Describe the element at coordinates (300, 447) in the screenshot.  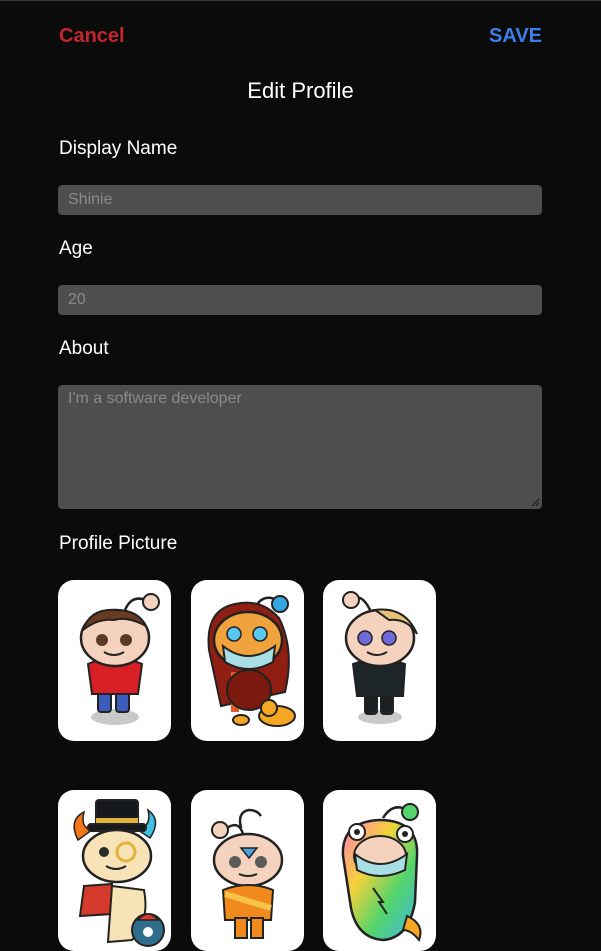
I see `about-textarea: I'm a software developer` at that location.